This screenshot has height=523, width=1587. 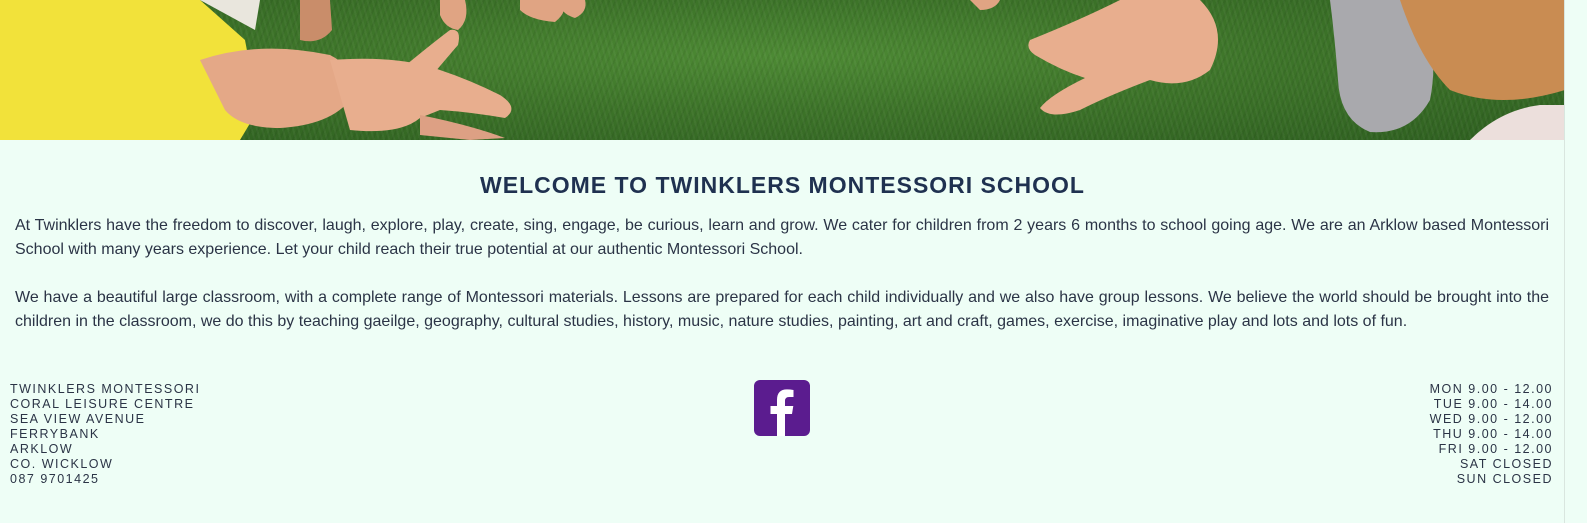 What do you see at coordinates (1495, 449) in the screenshot?
I see `hours-line: FRI 9.00 - 12.00` at bounding box center [1495, 449].